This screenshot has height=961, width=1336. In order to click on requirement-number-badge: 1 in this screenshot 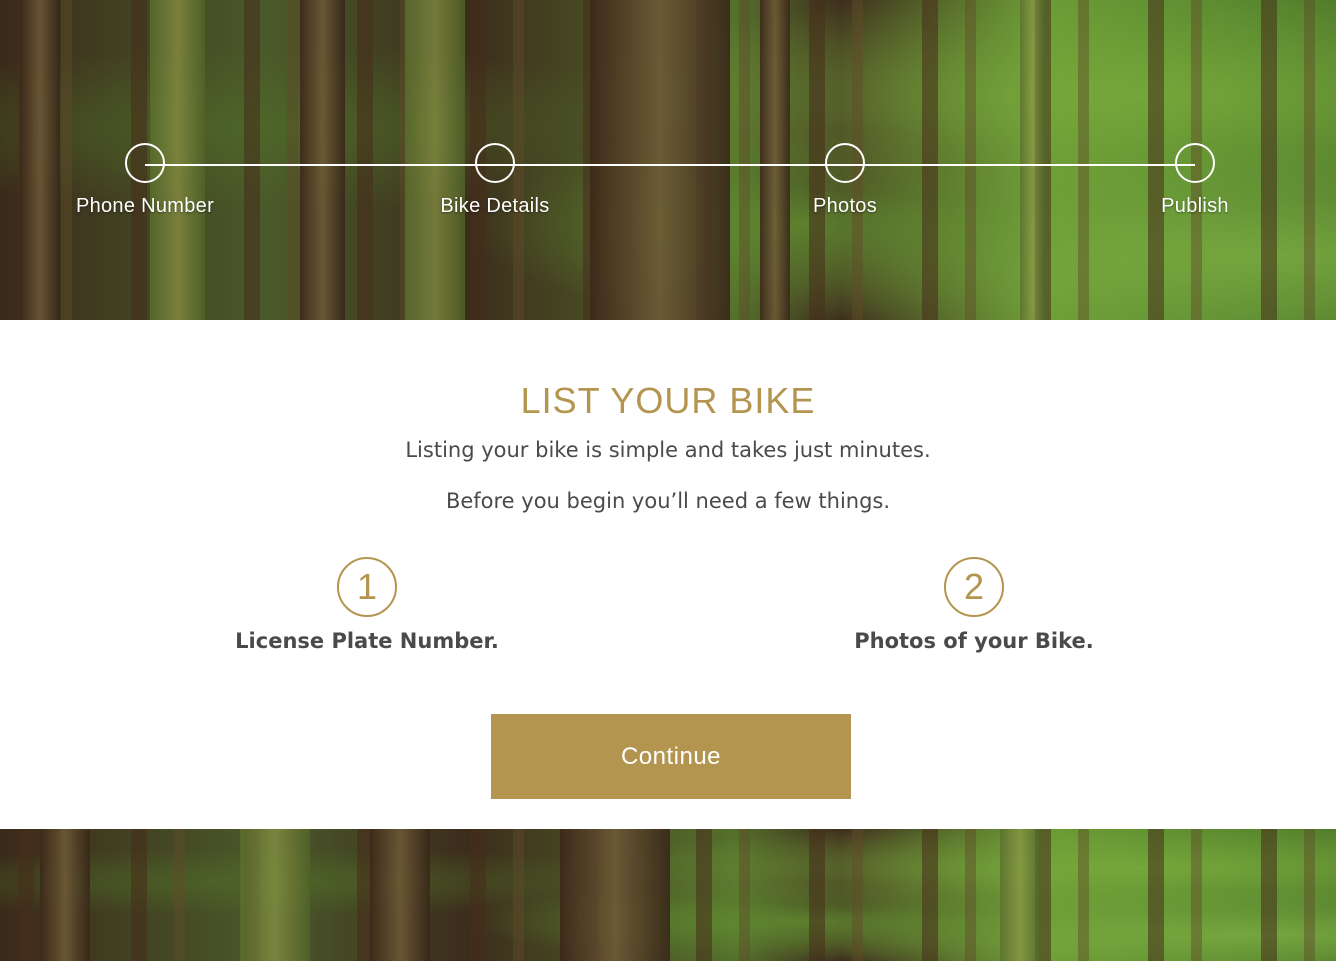, I will do `click(367, 587)`.